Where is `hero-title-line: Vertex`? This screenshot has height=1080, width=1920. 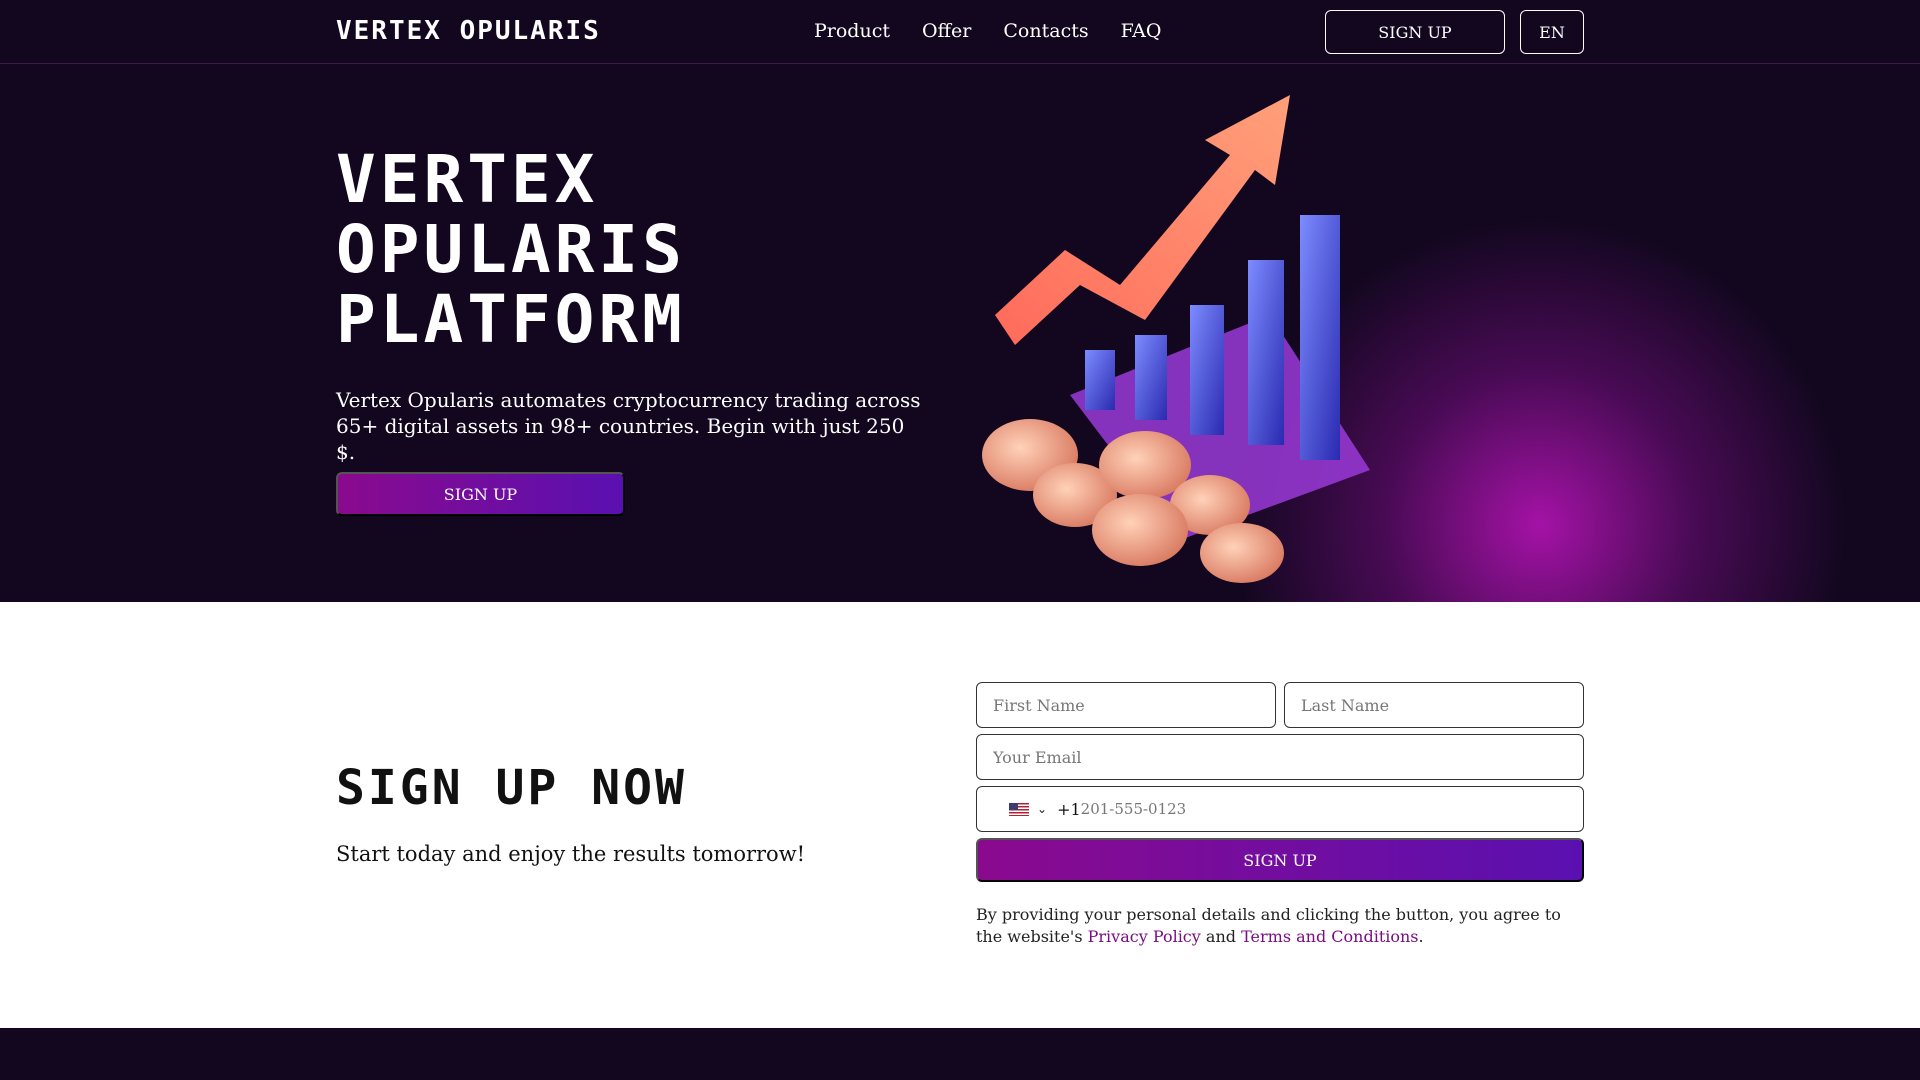 hero-title-line: Vertex is located at coordinates (467, 179).